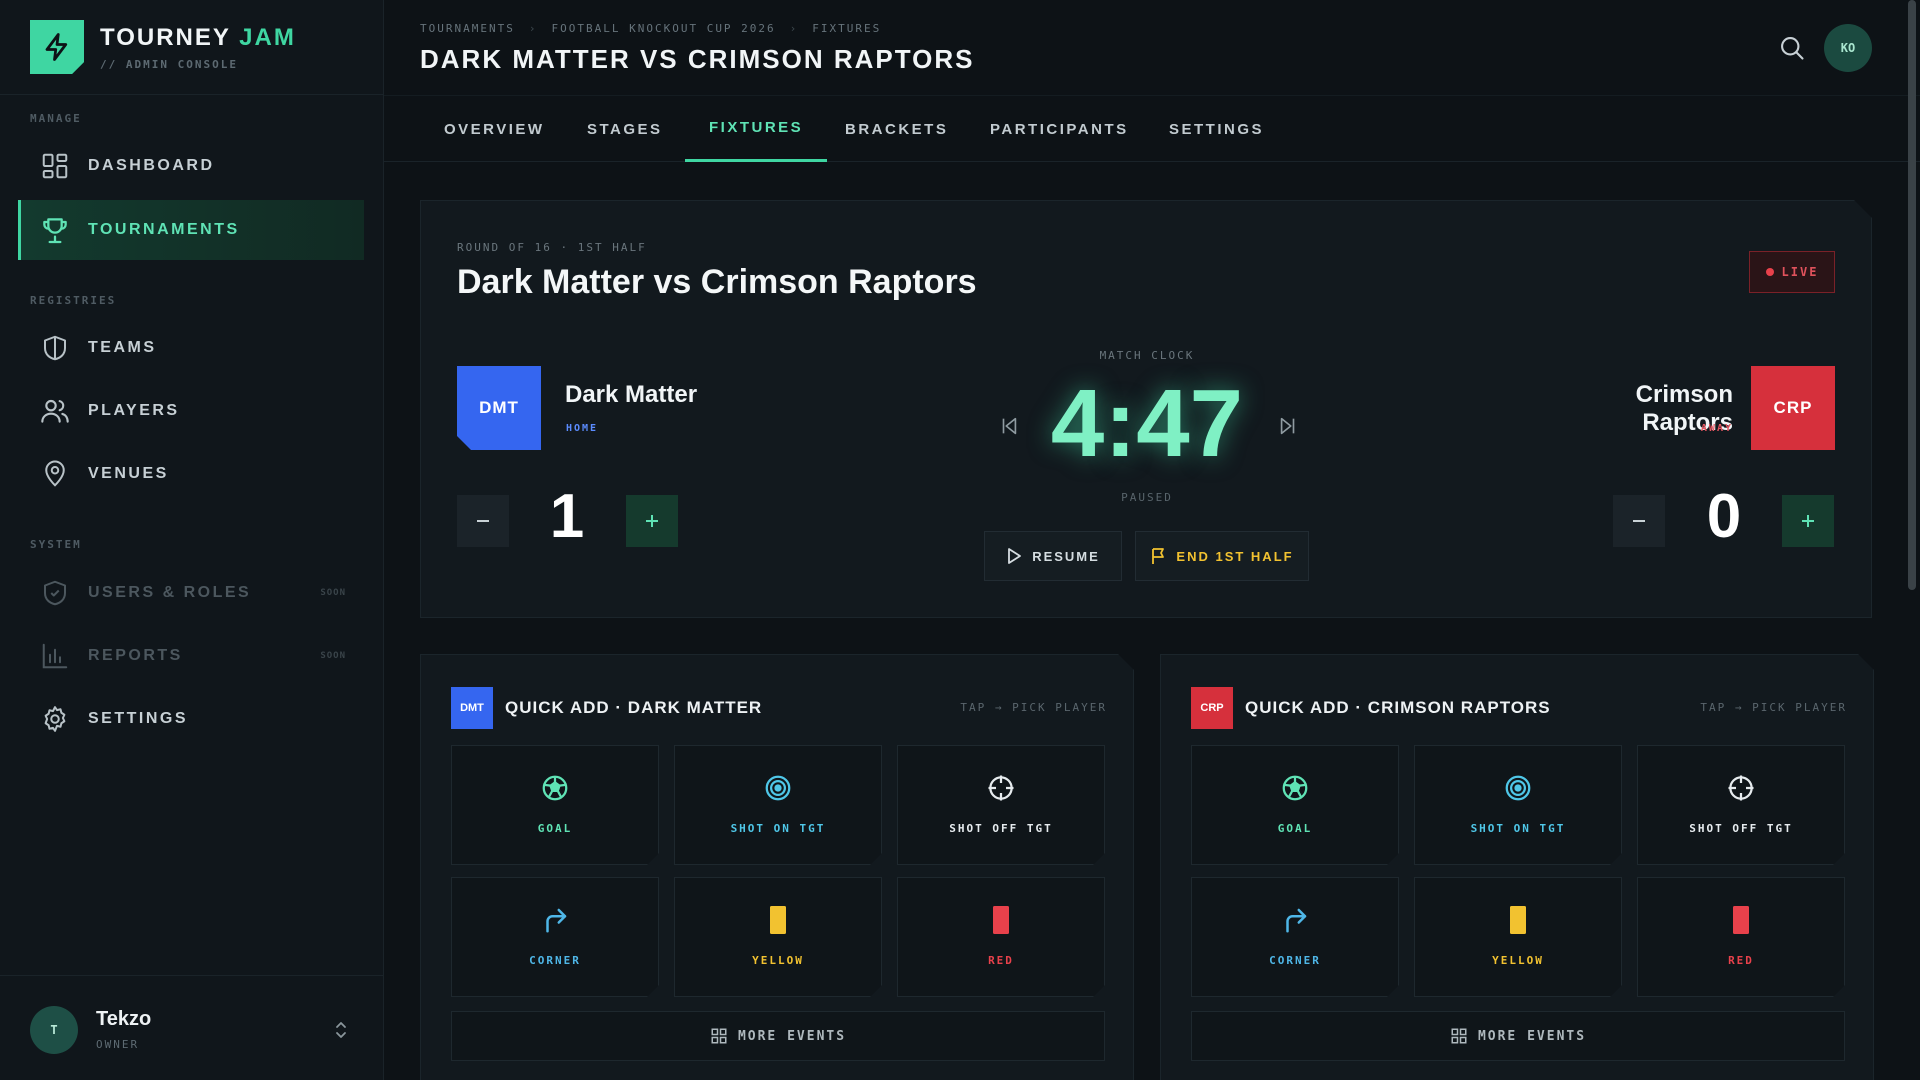 This screenshot has height=1080, width=1920. What do you see at coordinates (191, 411) in the screenshot?
I see `sidebar-item-players: PLAYERS` at bounding box center [191, 411].